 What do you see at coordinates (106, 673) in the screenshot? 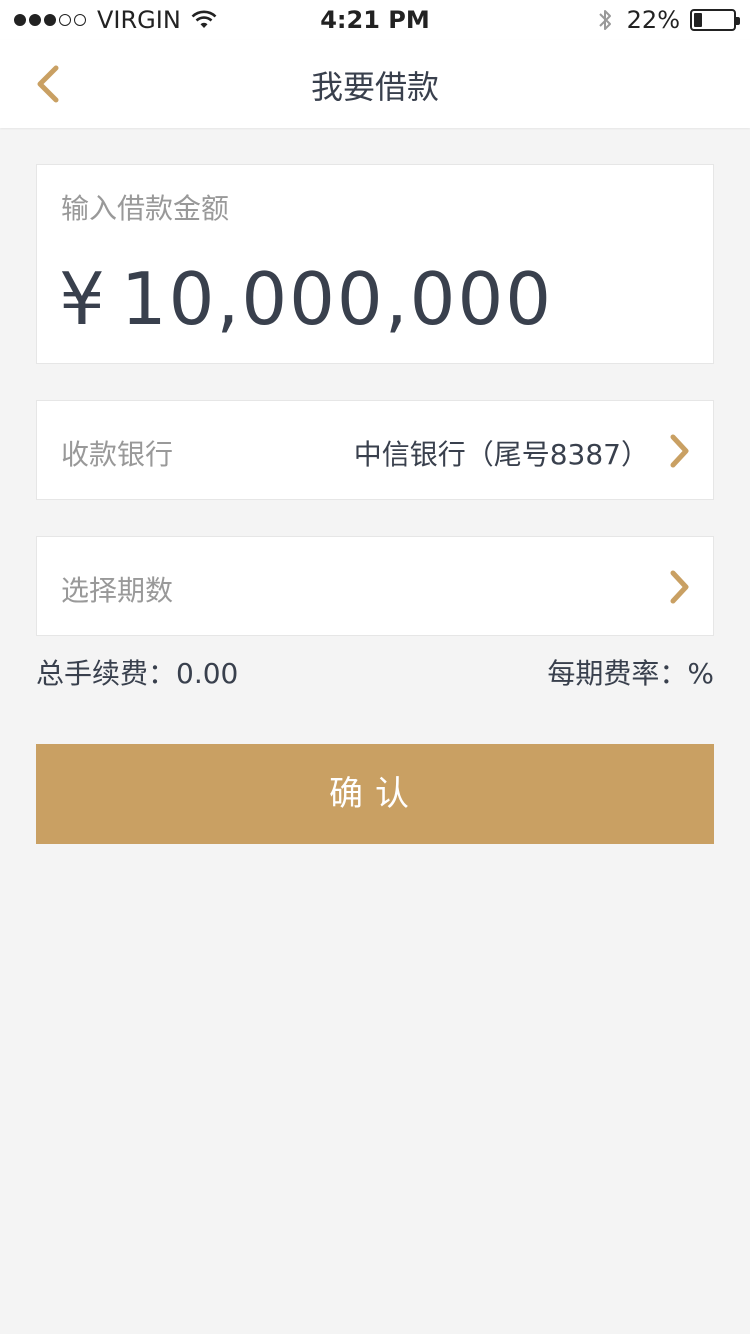
I see `total-fee-label: 总手续费：` at bounding box center [106, 673].